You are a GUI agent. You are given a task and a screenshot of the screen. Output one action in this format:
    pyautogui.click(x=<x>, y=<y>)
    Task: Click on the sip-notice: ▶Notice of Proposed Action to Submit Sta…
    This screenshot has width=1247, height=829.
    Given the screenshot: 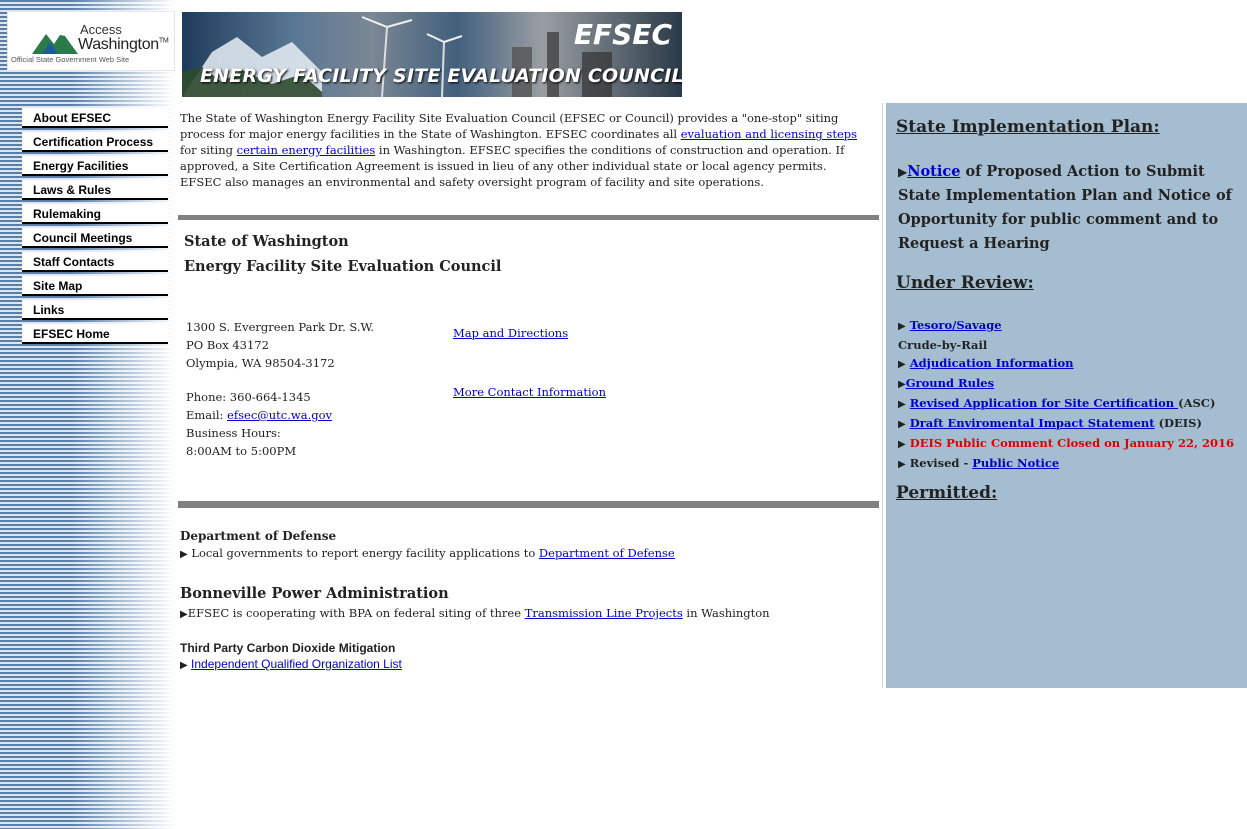 What is the action you would take?
    pyautogui.click(x=1070, y=208)
    